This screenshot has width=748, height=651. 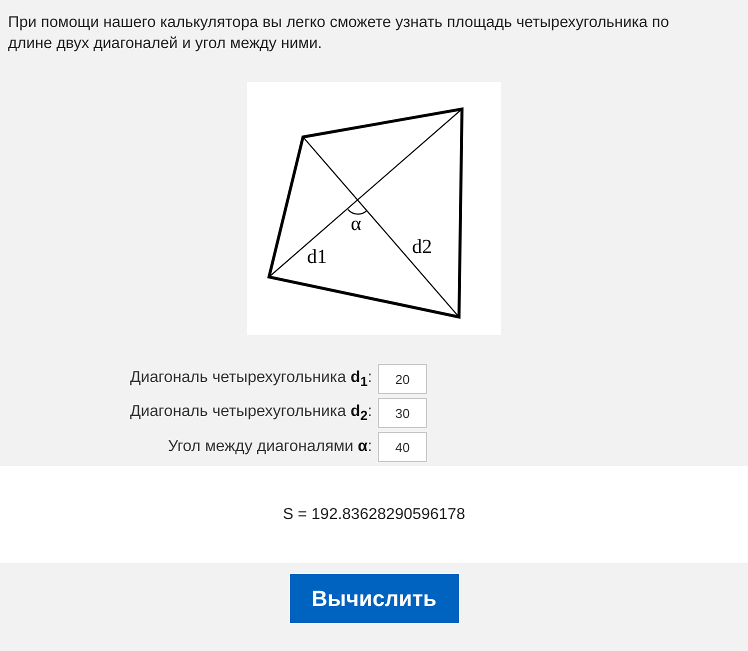 What do you see at coordinates (374, 515) in the screenshot?
I see `result-text: S = 192.83628290596178` at bounding box center [374, 515].